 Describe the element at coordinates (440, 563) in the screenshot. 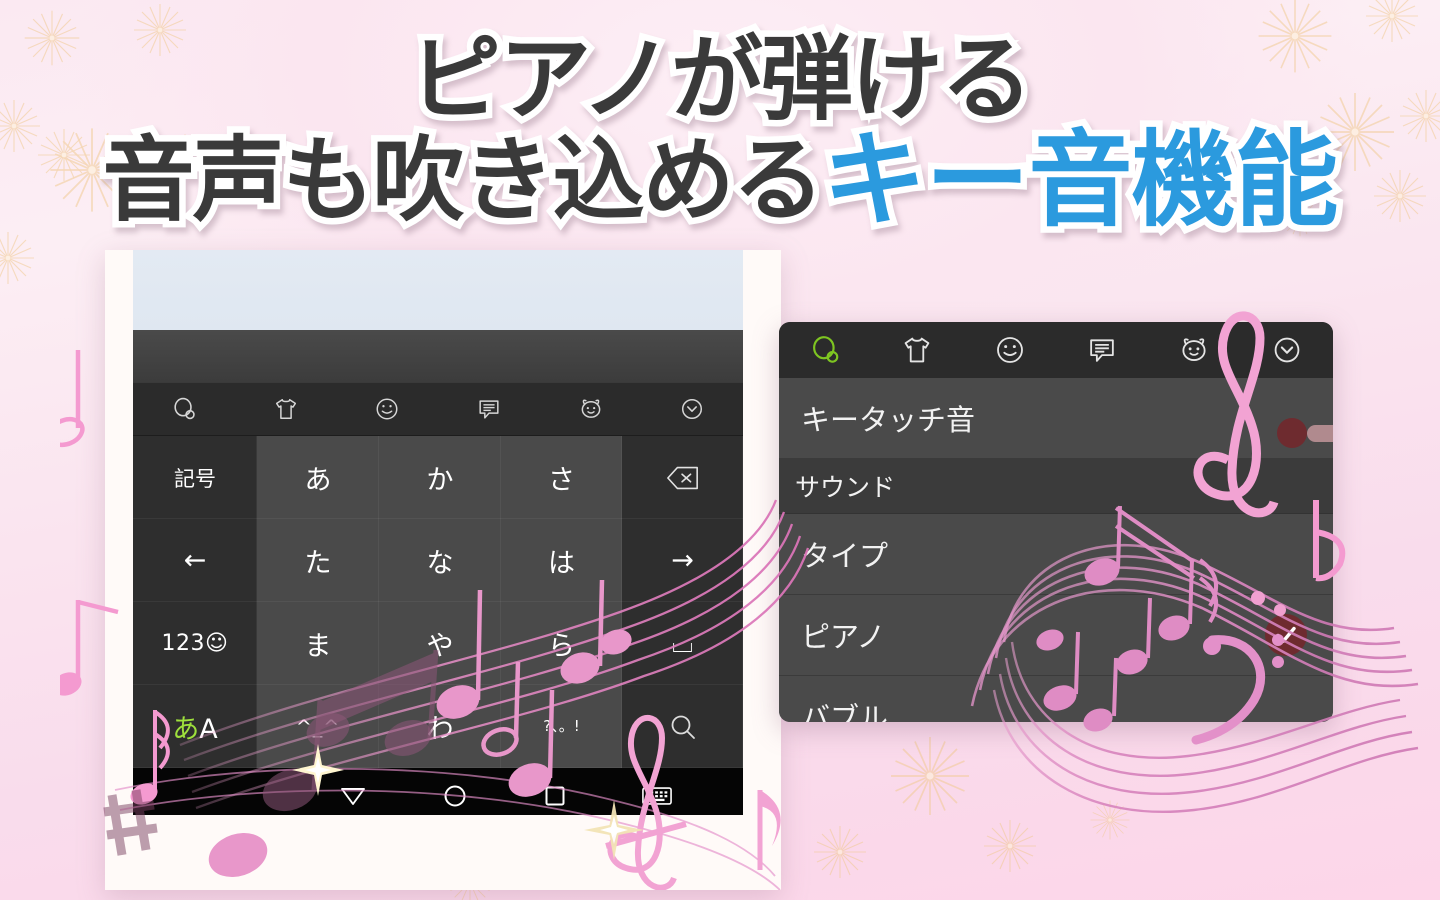

I see `key-na-label: な` at that location.